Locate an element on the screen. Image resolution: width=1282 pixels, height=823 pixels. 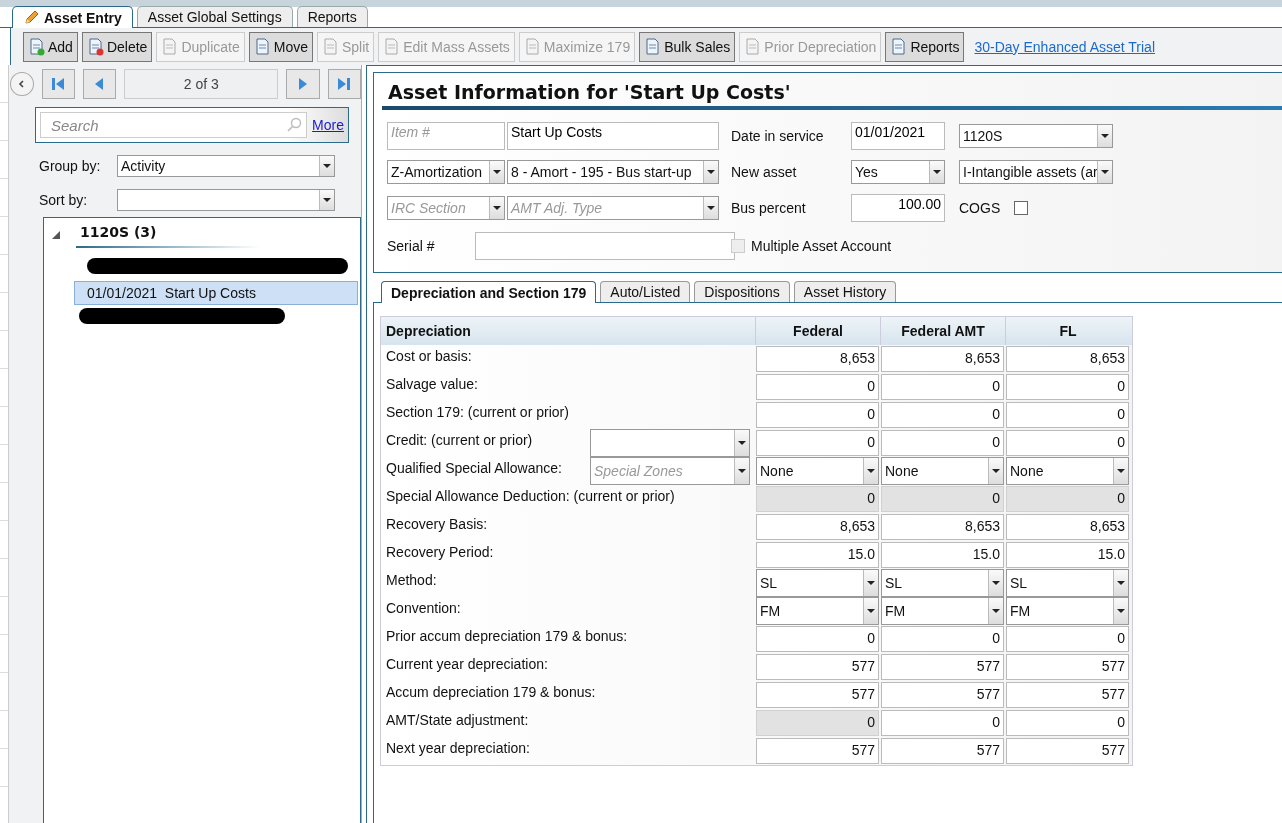
asset-type-dropdown: I-Intangible assets (ar is located at coordinates (1036, 172).